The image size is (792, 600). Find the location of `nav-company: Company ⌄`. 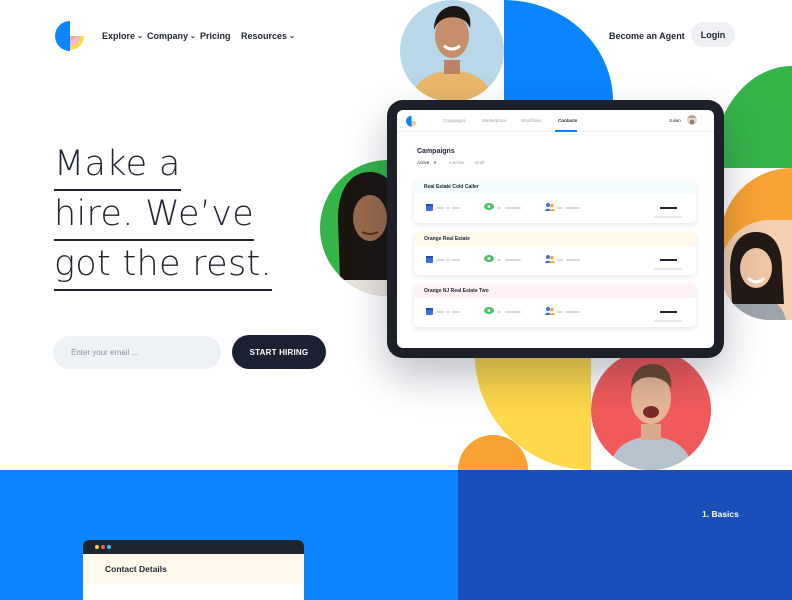

nav-company: Company ⌄ is located at coordinates (171, 36).